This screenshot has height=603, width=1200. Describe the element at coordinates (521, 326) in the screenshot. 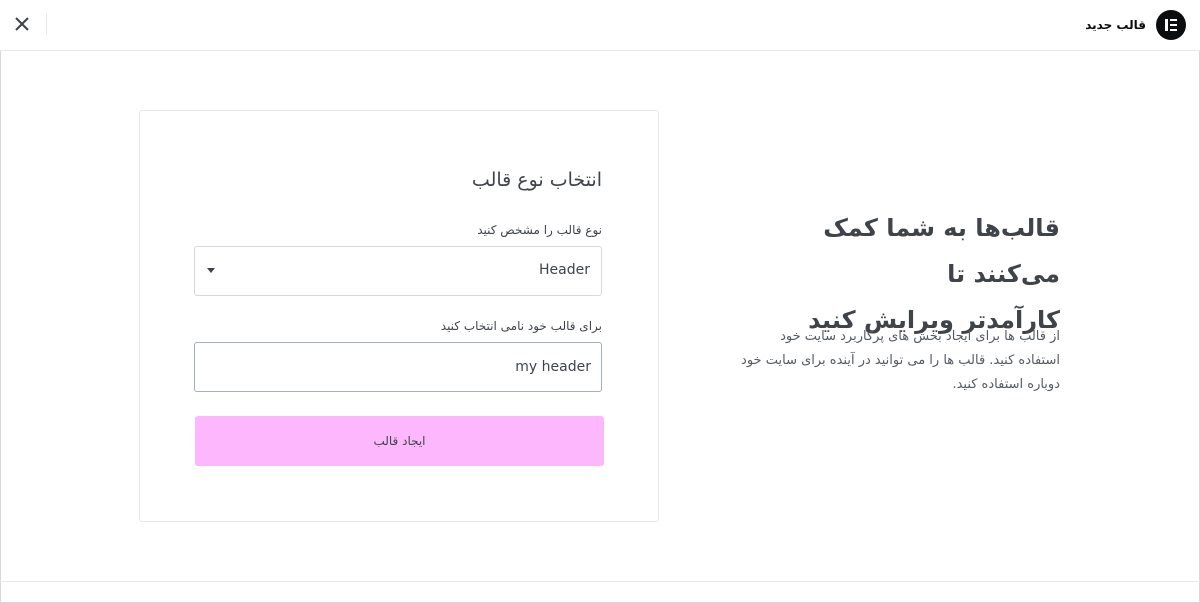

I see `template-name-label: برای قالب خود نامی انتخاب کنید` at that location.